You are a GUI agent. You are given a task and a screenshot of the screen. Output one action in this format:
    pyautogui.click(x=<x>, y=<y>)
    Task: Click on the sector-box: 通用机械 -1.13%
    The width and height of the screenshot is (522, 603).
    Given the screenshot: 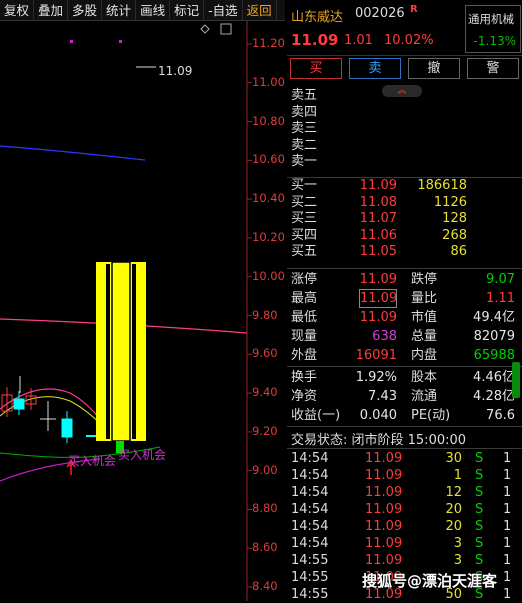 What is the action you would take?
    pyautogui.click(x=493, y=29)
    